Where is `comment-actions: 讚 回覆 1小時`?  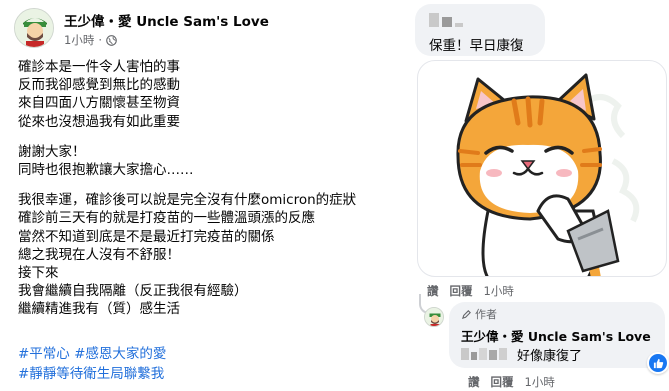
comment-actions: 讚 回覆 1小時 is located at coordinates (470, 291).